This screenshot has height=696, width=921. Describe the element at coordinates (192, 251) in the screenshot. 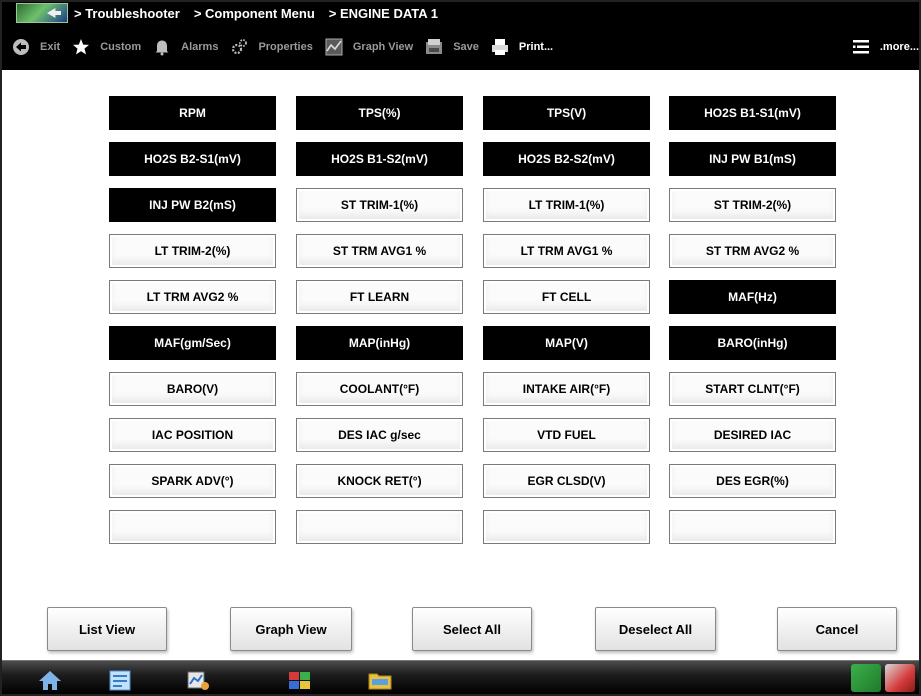

I see `pid-button-lt-trim-2-pct: LT TRIM-2(%)` at that location.